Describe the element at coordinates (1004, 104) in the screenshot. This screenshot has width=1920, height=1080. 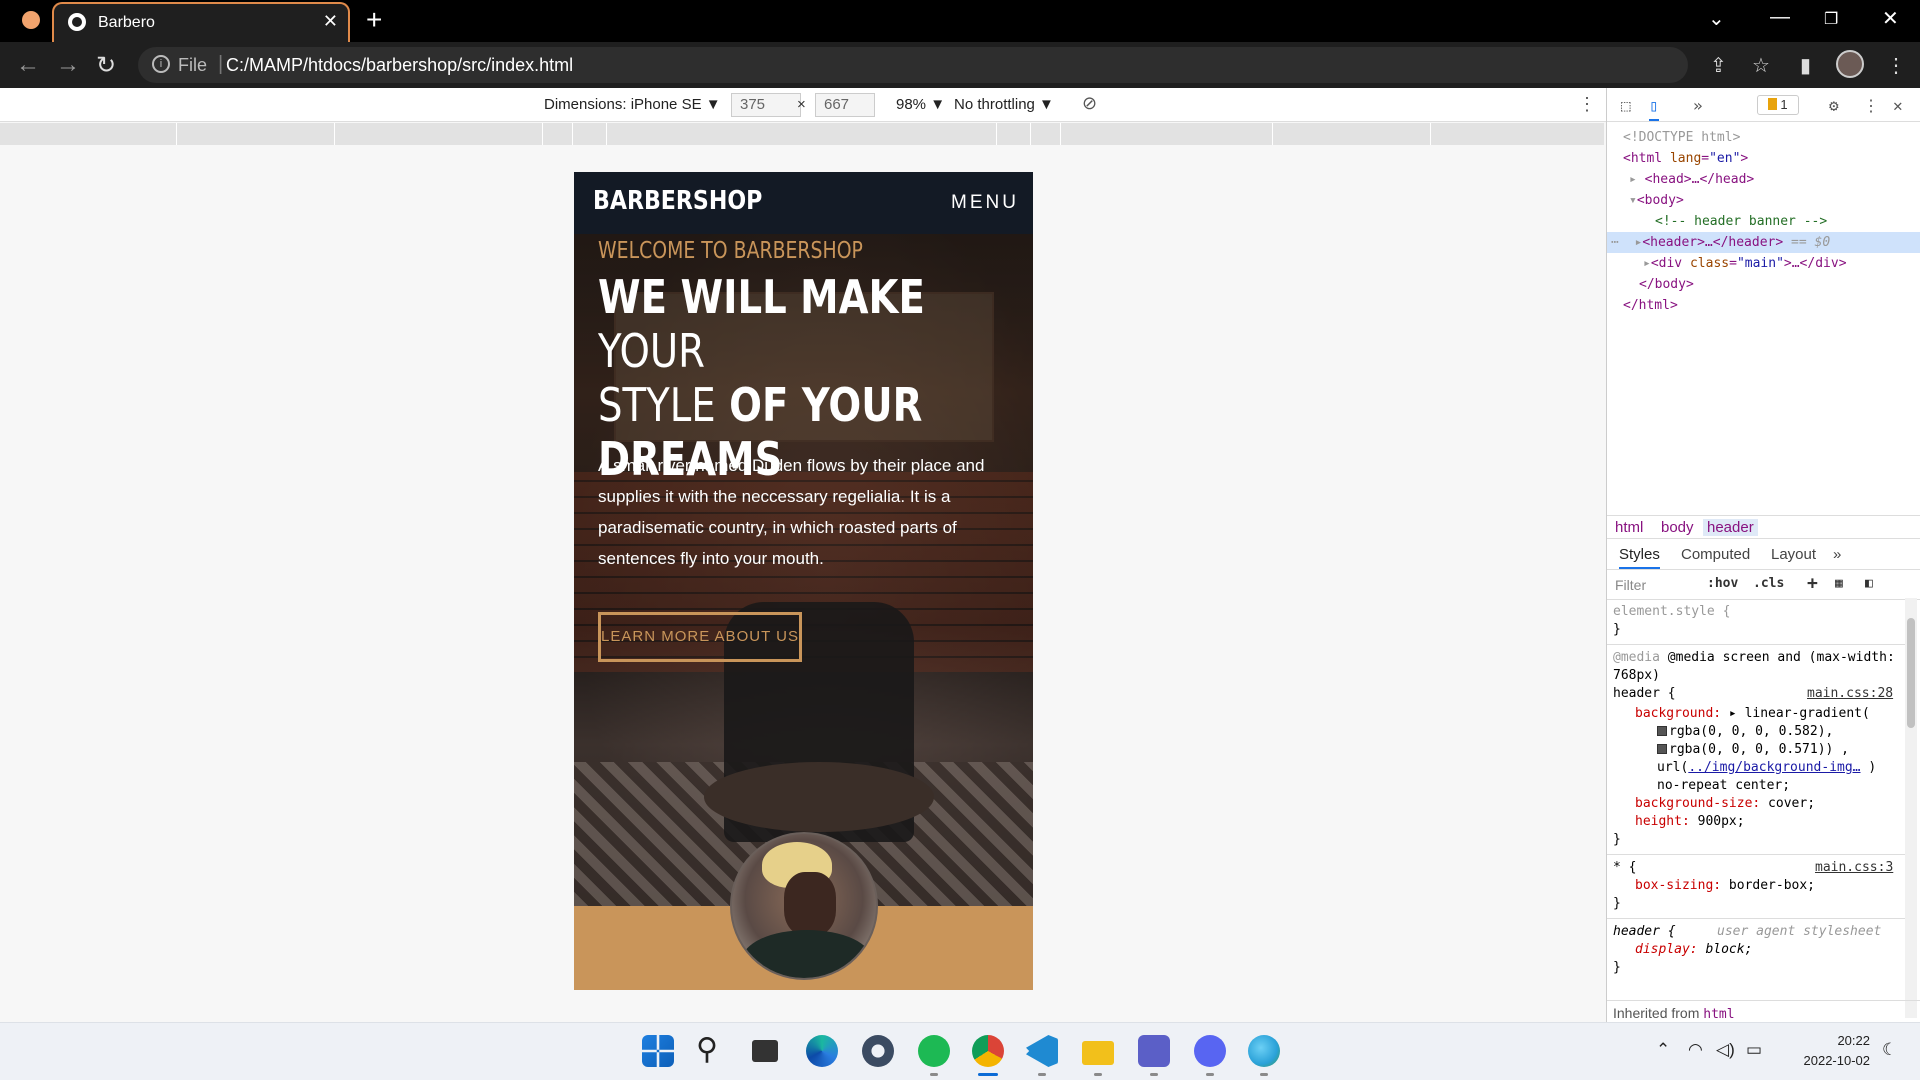
I see `throttling-select: No throttling ▼` at that location.